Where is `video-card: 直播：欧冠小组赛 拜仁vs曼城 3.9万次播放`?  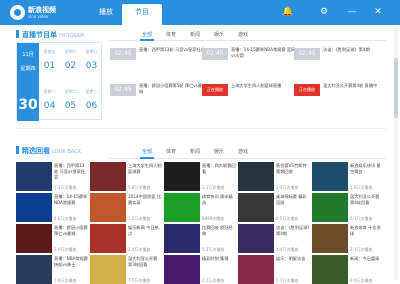 video-card: 直播：欧冠小组赛 拜仁vs曼城 3.9万次播放 is located at coordinates (52, 238).